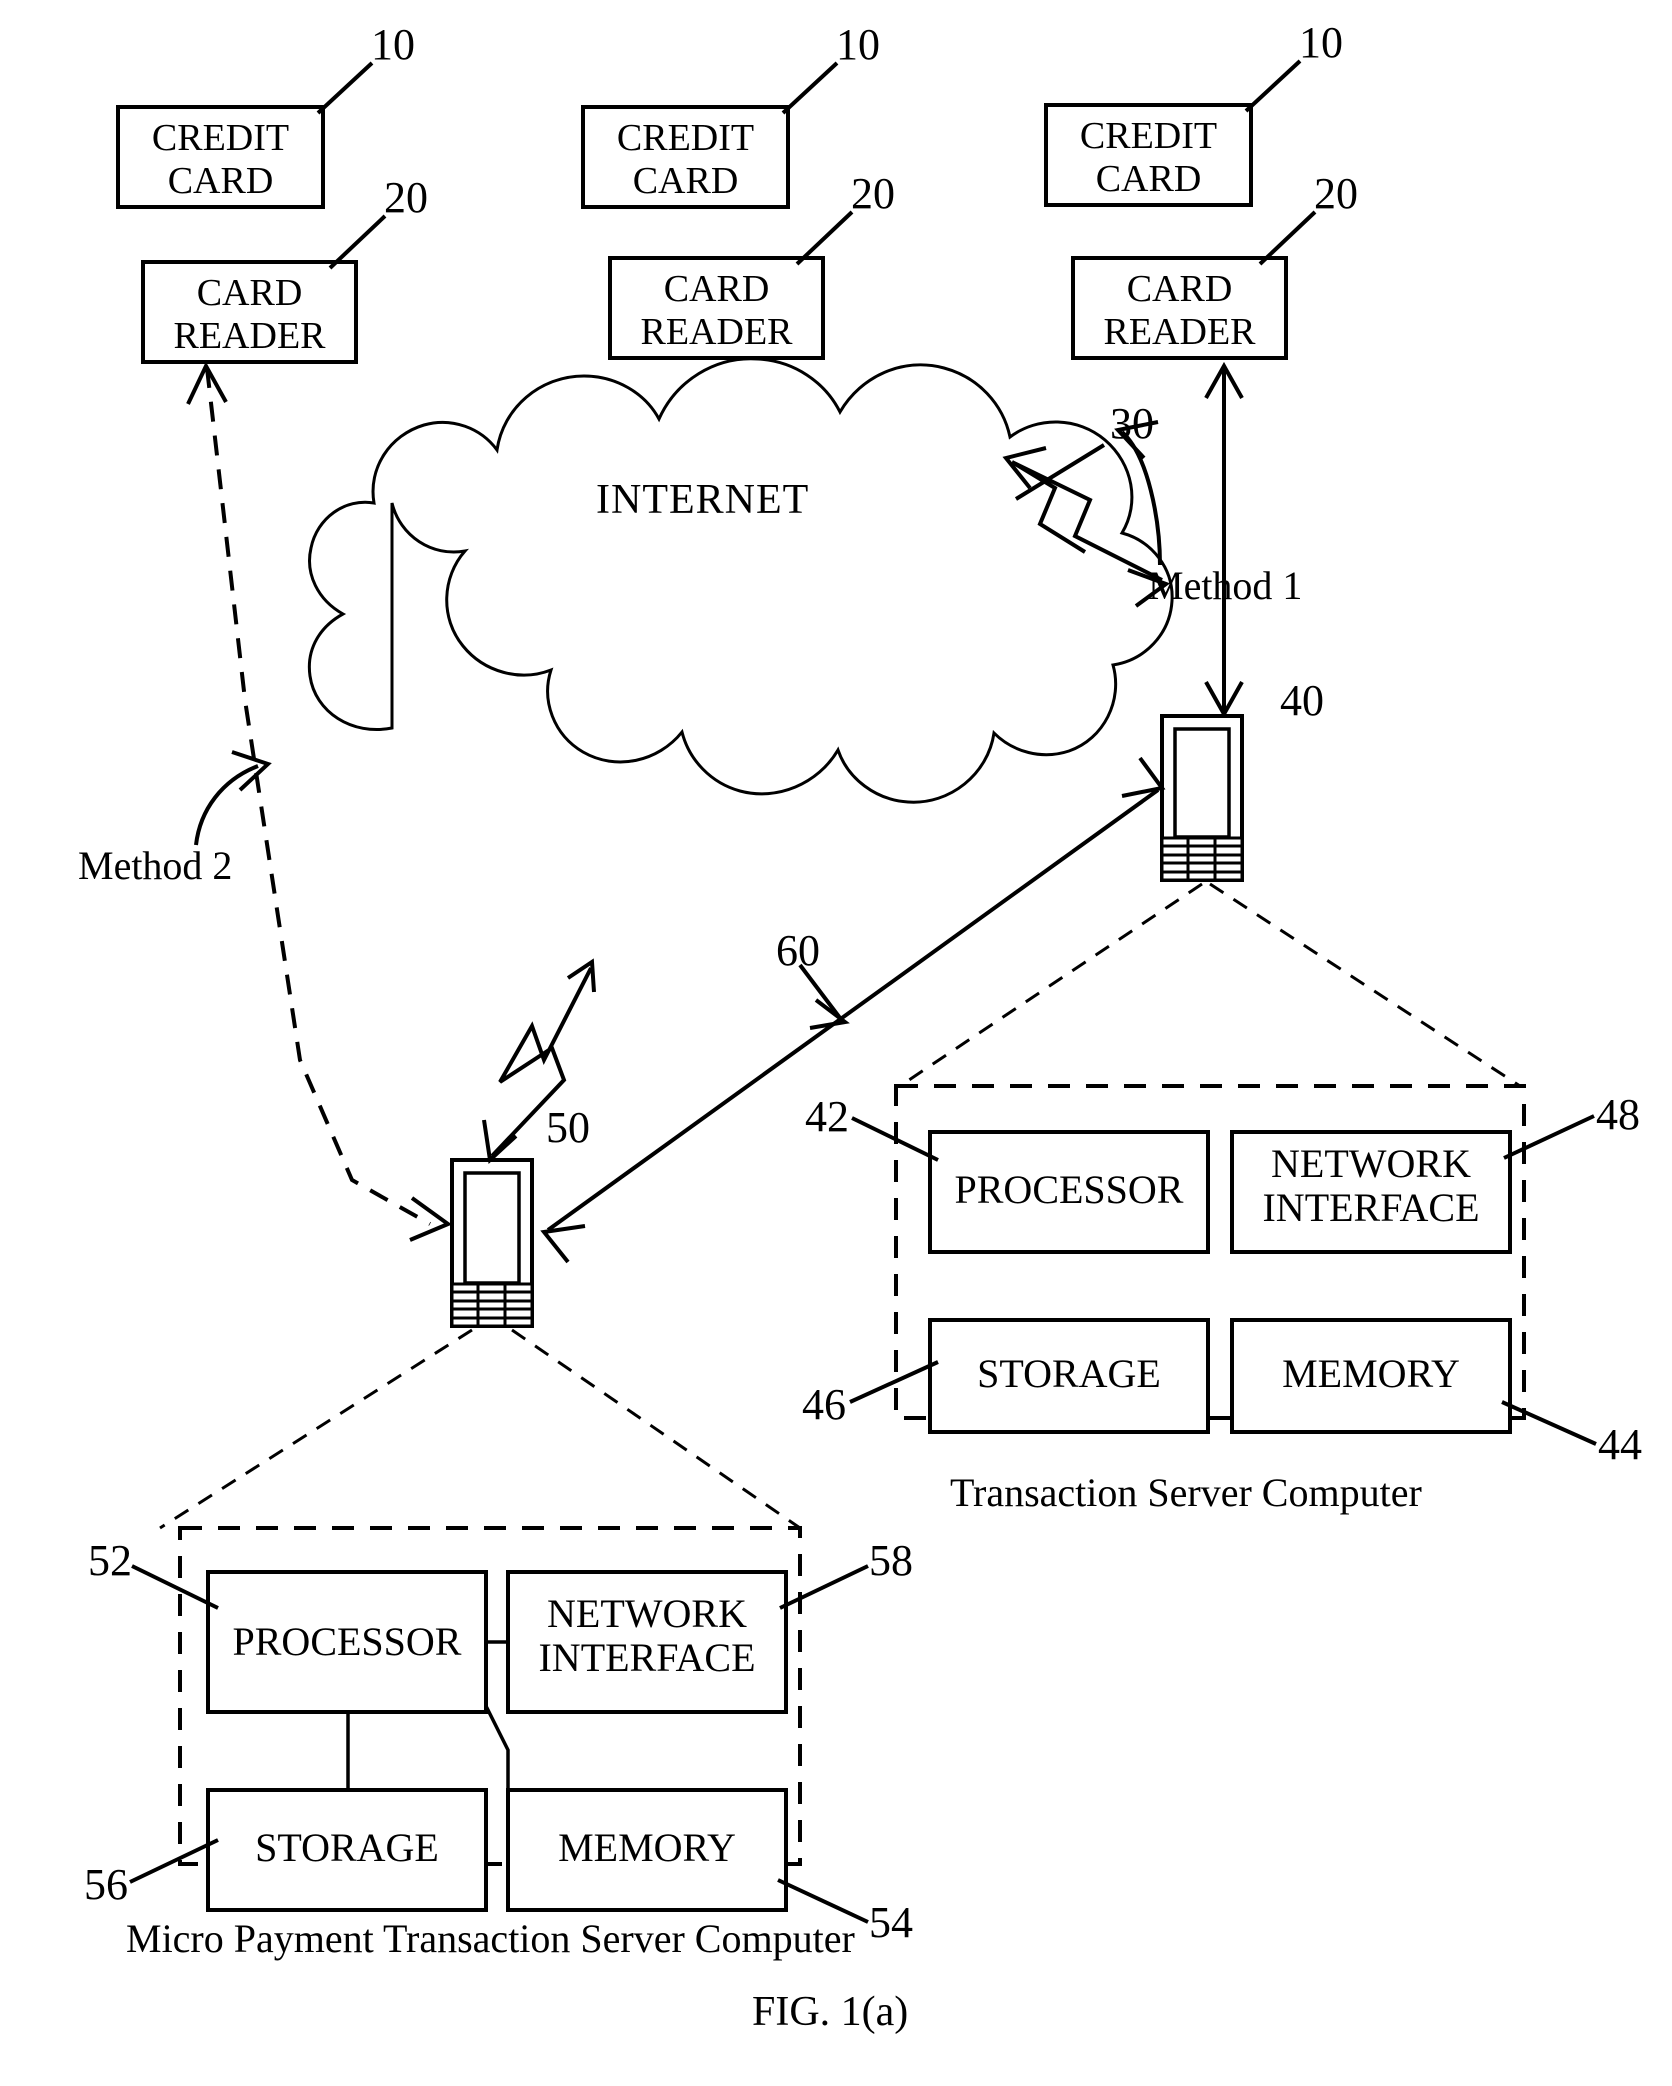  What do you see at coordinates (1148, 157) in the screenshot?
I see `credit-card-label-3: CREDIT CARD` at bounding box center [1148, 157].